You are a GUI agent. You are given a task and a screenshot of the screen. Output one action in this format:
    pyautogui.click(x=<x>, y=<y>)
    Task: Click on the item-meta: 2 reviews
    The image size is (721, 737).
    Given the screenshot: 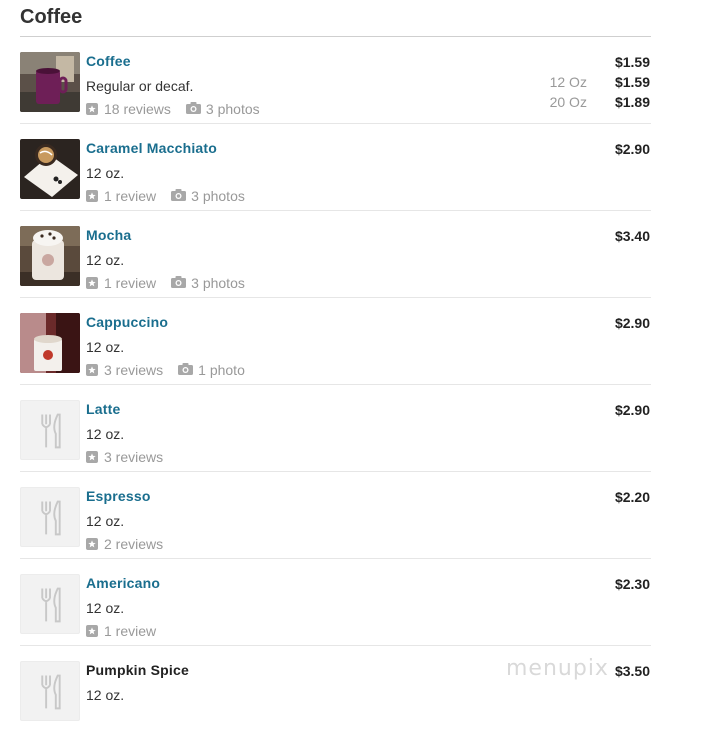 What is the action you would take?
    pyautogui.click(x=124, y=544)
    